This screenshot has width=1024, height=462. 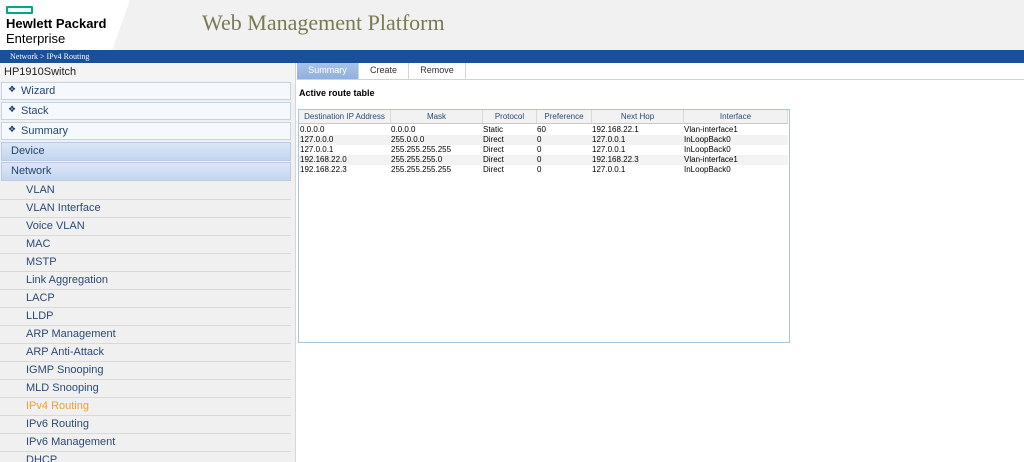 What do you see at coordinates (337, 93) in the screenshot?
I see `section-title: Active route table` at bounding box center [337, 93].